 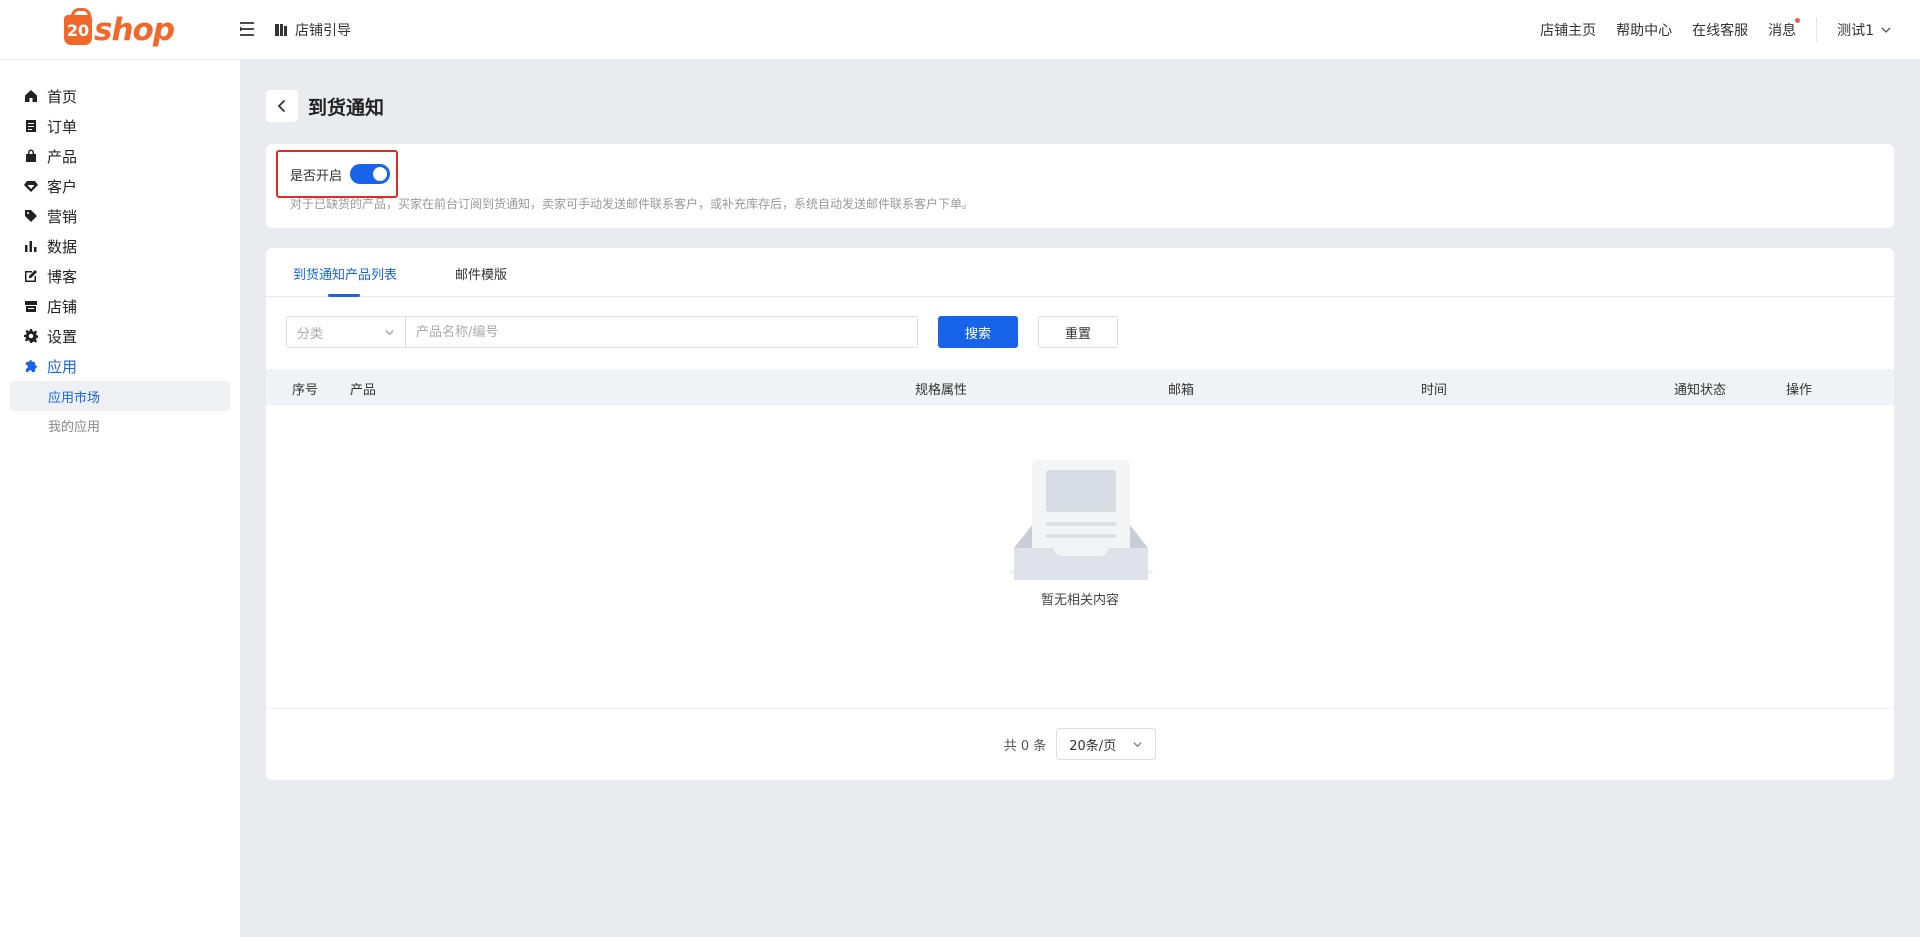 I want to click on logo-text: shop, so click(x=134, y=30).